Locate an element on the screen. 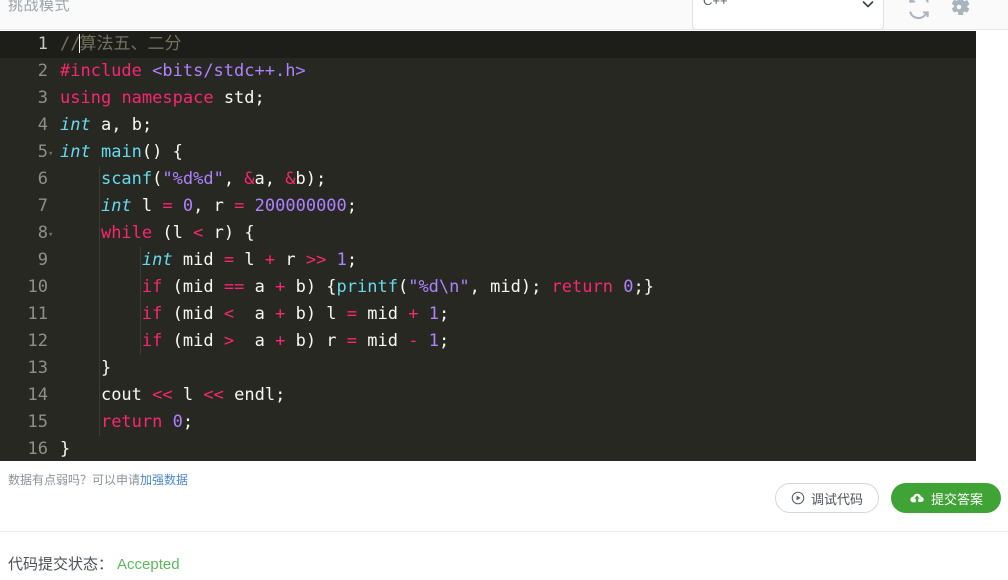 This screenshot has width=1008, height=580. submission-status: 代码提交状态： Accepted is located at coordinates (94, 563).